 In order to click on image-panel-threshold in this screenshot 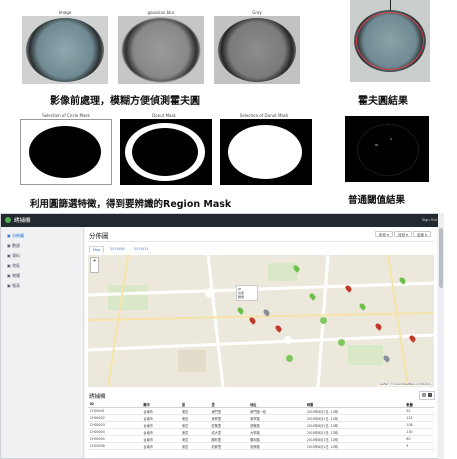, I will do `click(387, 149)`.